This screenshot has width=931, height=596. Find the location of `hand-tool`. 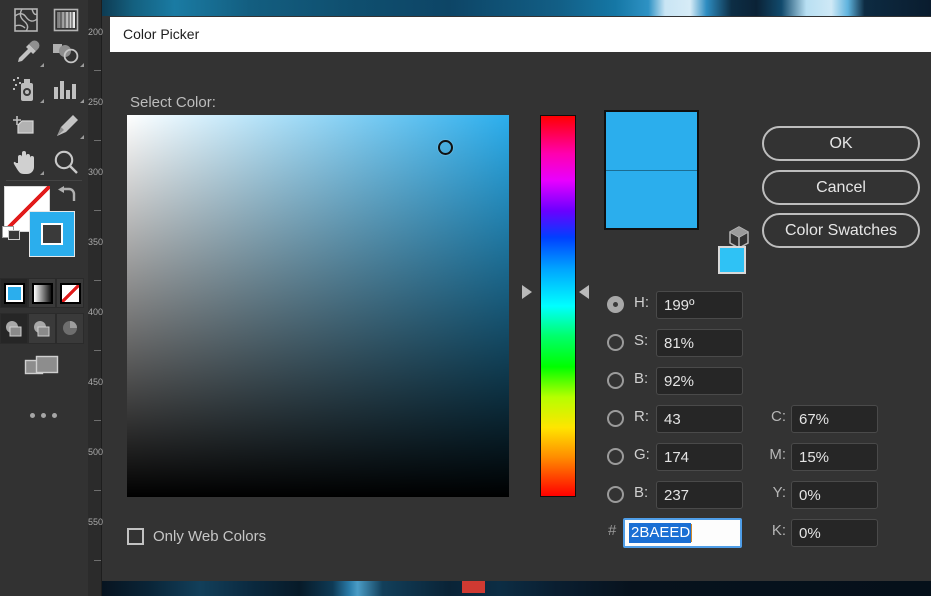

hand-tool is located at coordinates (26, 161).